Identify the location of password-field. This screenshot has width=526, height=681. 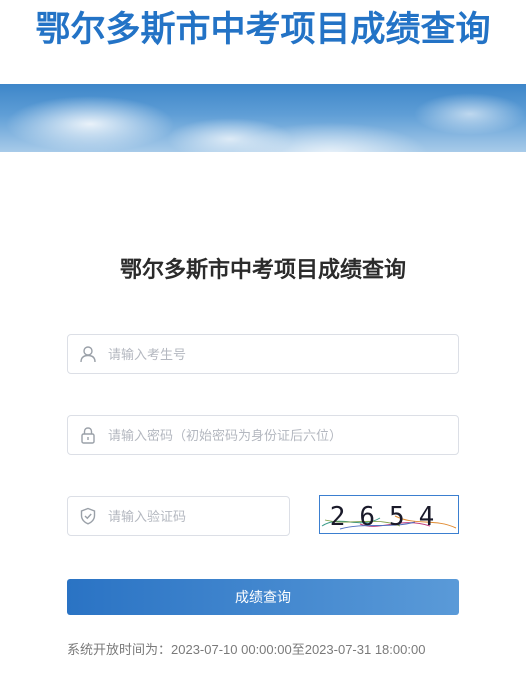
(263, 435).